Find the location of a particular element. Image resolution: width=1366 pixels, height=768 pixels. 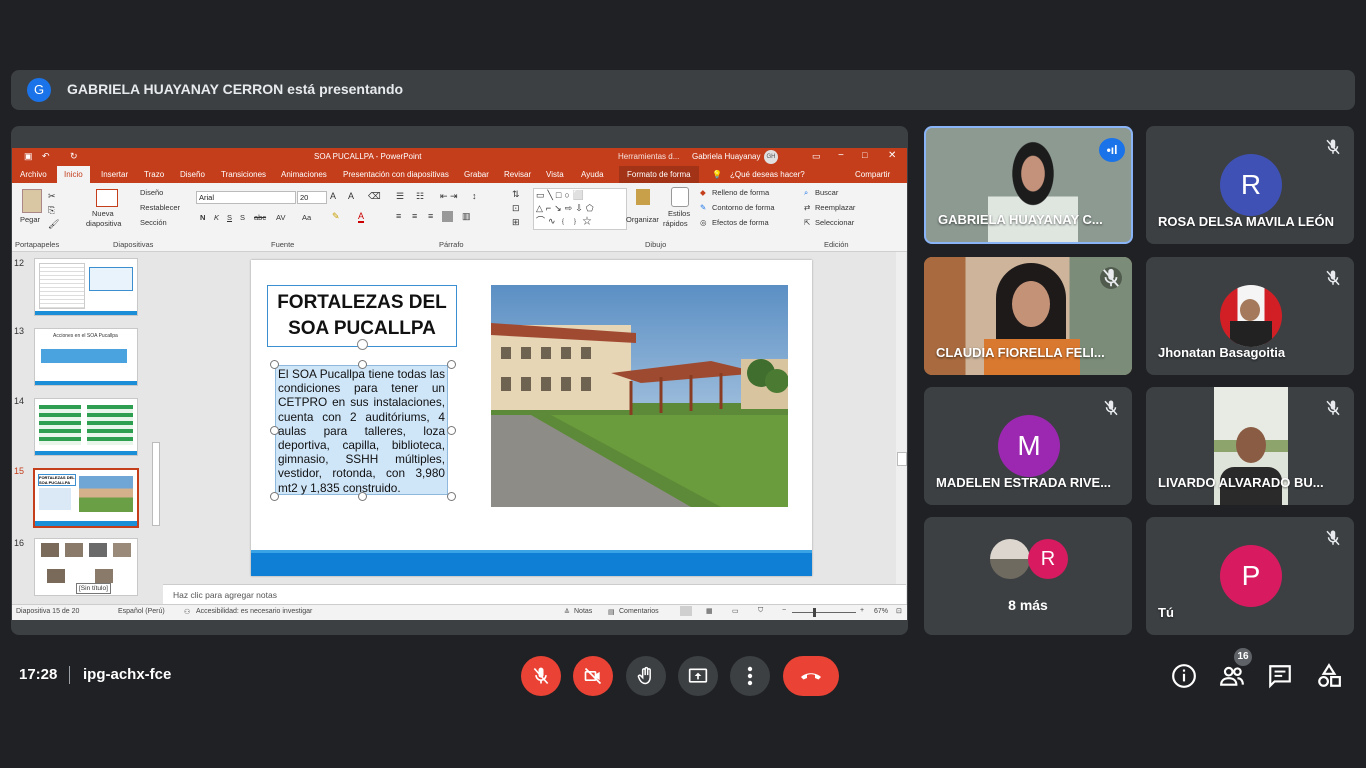

activities-icon is located at coordinates (1329, 676).